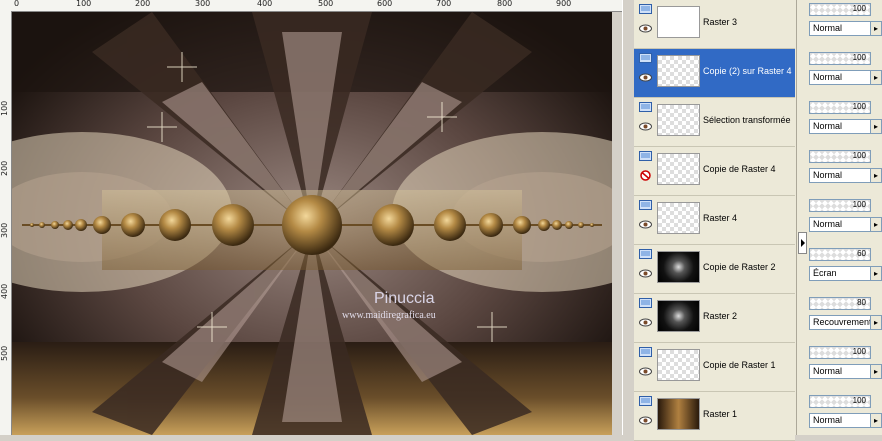  What do you see at coordinates (311, 6) in the screenshot?
I see `horizontal-ruler: 0 100 200 300 400 500 600 700 800 900` at bounding box center [311, 6].